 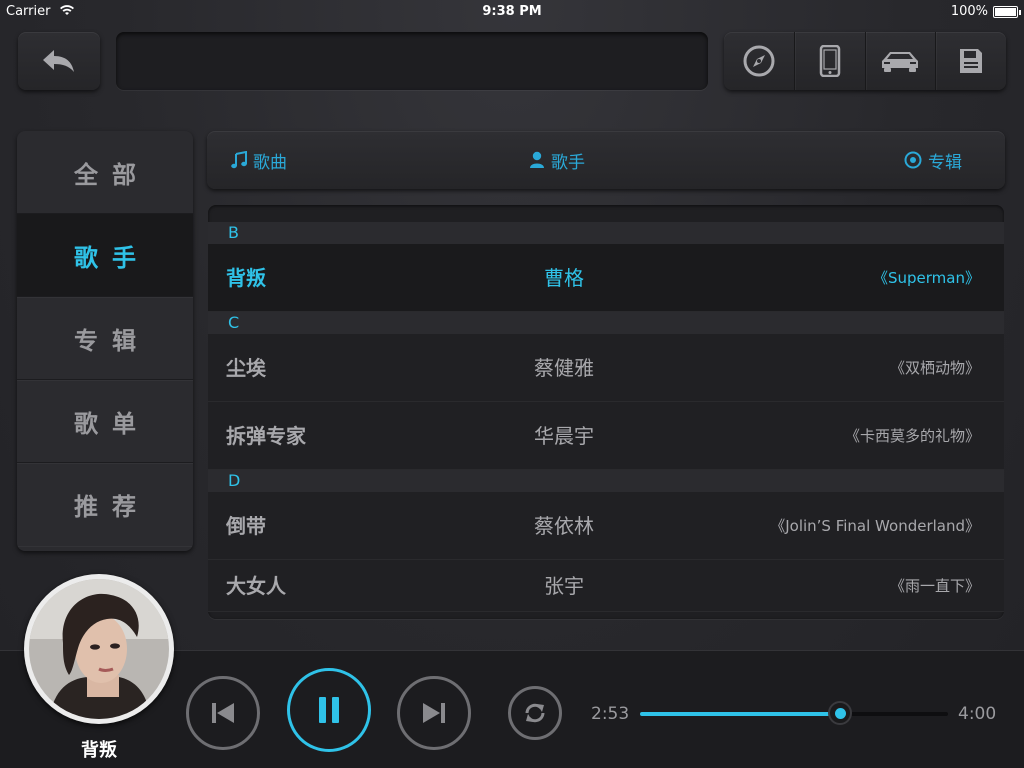 What do you see at coordinates (270, 162) in the screenshot?
I see `tab-label: 歌曲` at bounding box center [270, 162].